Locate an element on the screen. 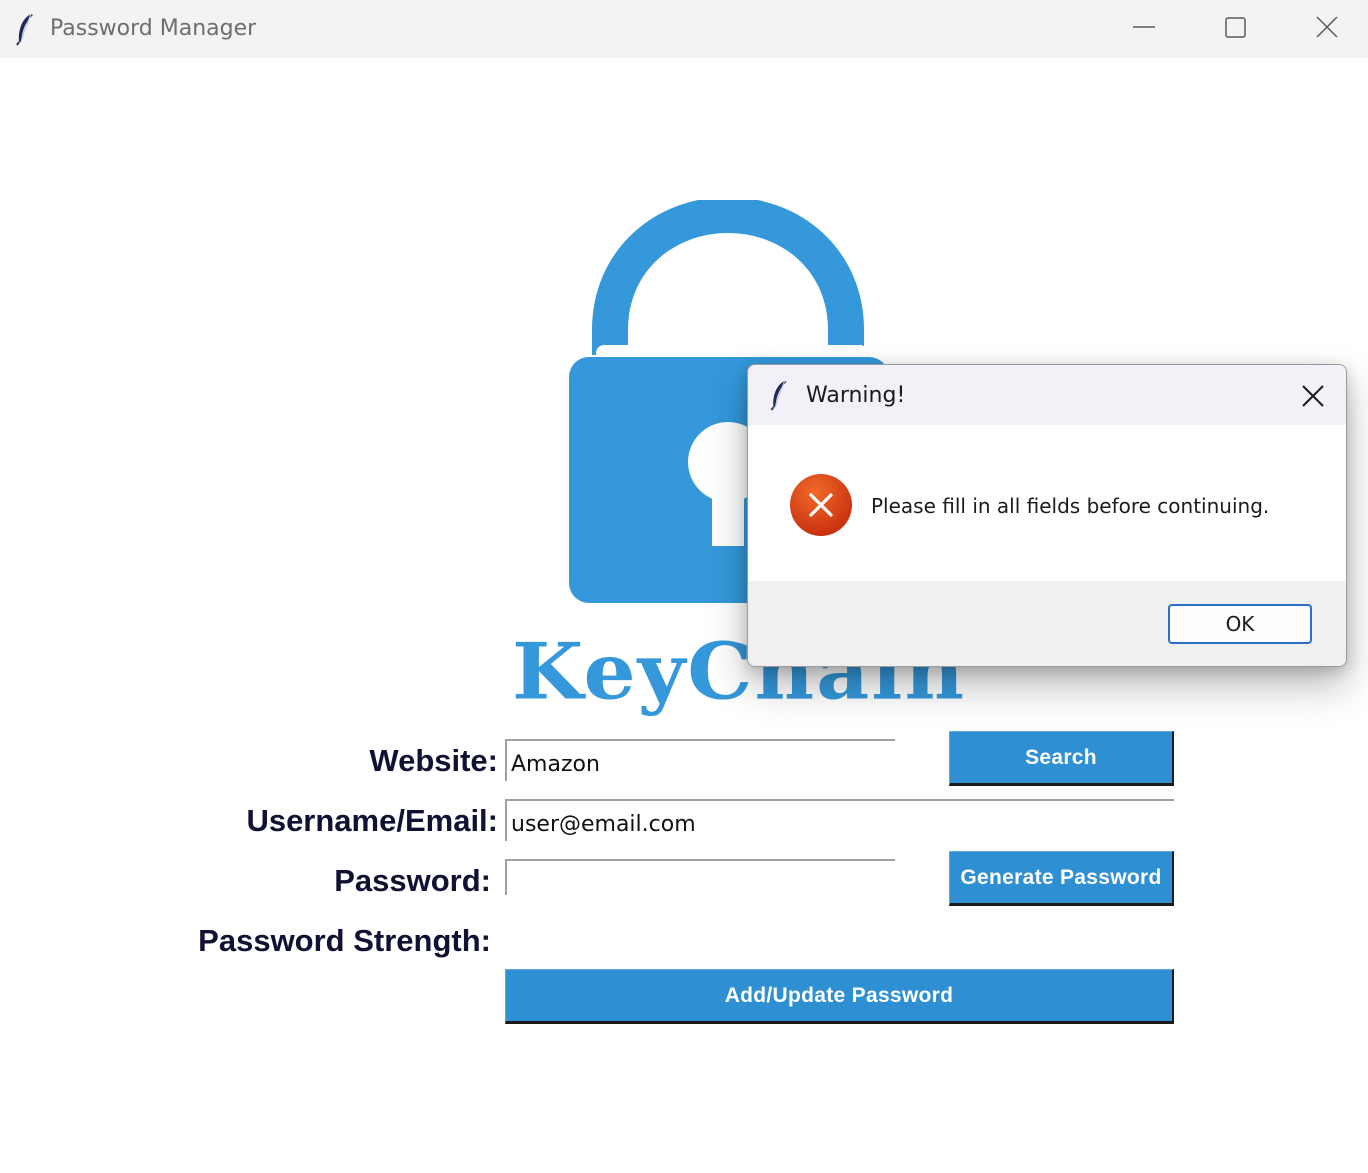 Image resolution: width=1368 pixels, height=1173 pixels. ok-button: OK is located at coordinates (1240, 624).